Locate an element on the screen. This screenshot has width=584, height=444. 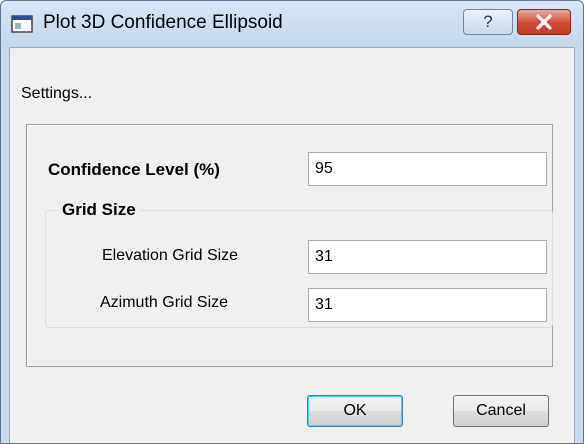
app-window-icon is located at coordinates (22, 24).